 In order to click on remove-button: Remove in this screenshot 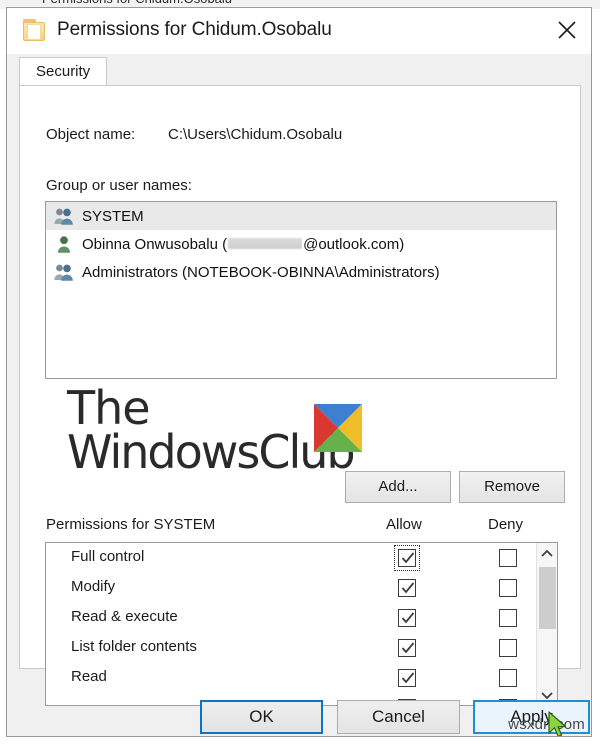, I will do `click(512, 487)`.